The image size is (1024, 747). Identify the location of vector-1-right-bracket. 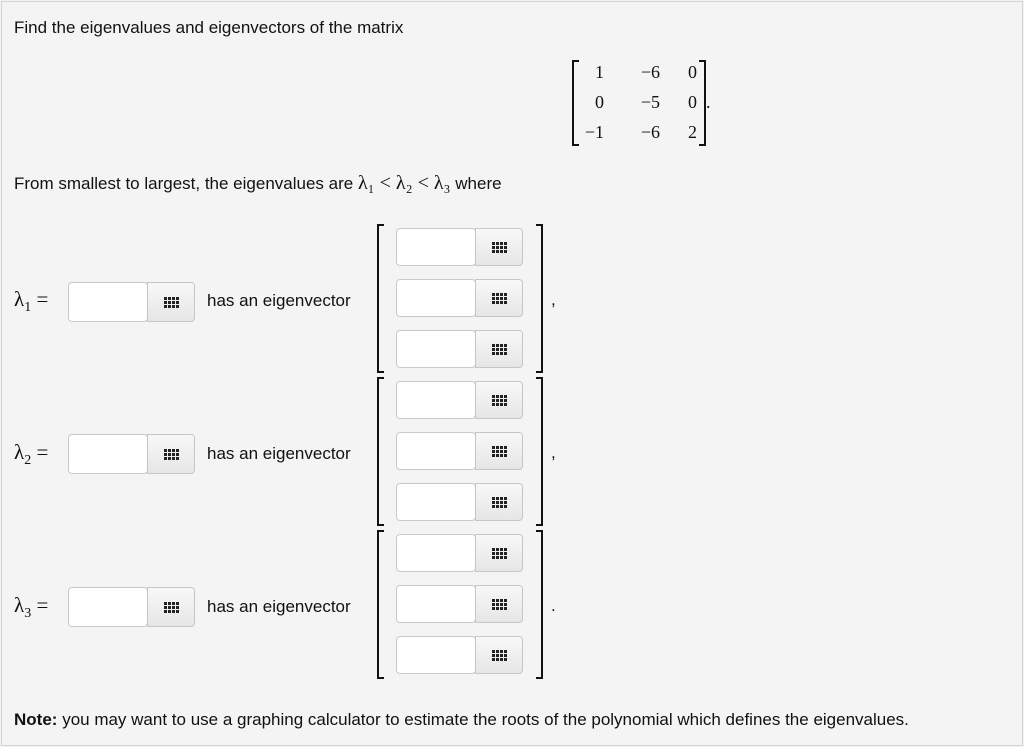
(539, 298).